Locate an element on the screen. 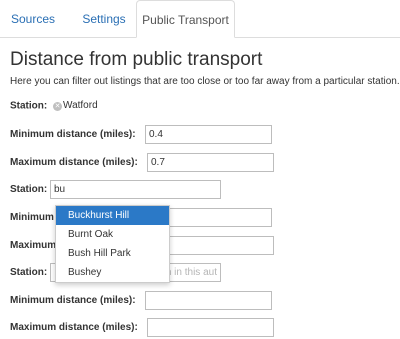  min-distance-row-3: Minimum distance (miles): is located at coordinates (73, 300).